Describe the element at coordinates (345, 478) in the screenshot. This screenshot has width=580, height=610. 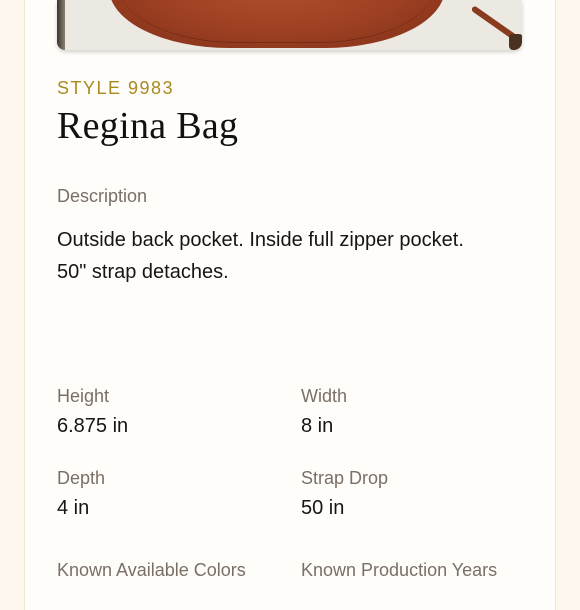
I see `strap-drop-label: Strap Drop` at that location.